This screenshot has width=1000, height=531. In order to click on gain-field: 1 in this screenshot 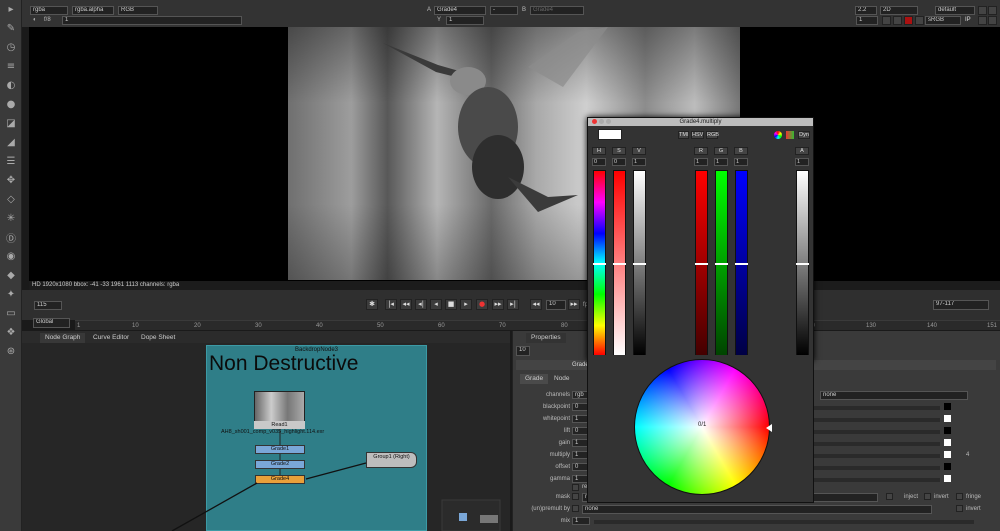, I will do `click(152, 20)`.